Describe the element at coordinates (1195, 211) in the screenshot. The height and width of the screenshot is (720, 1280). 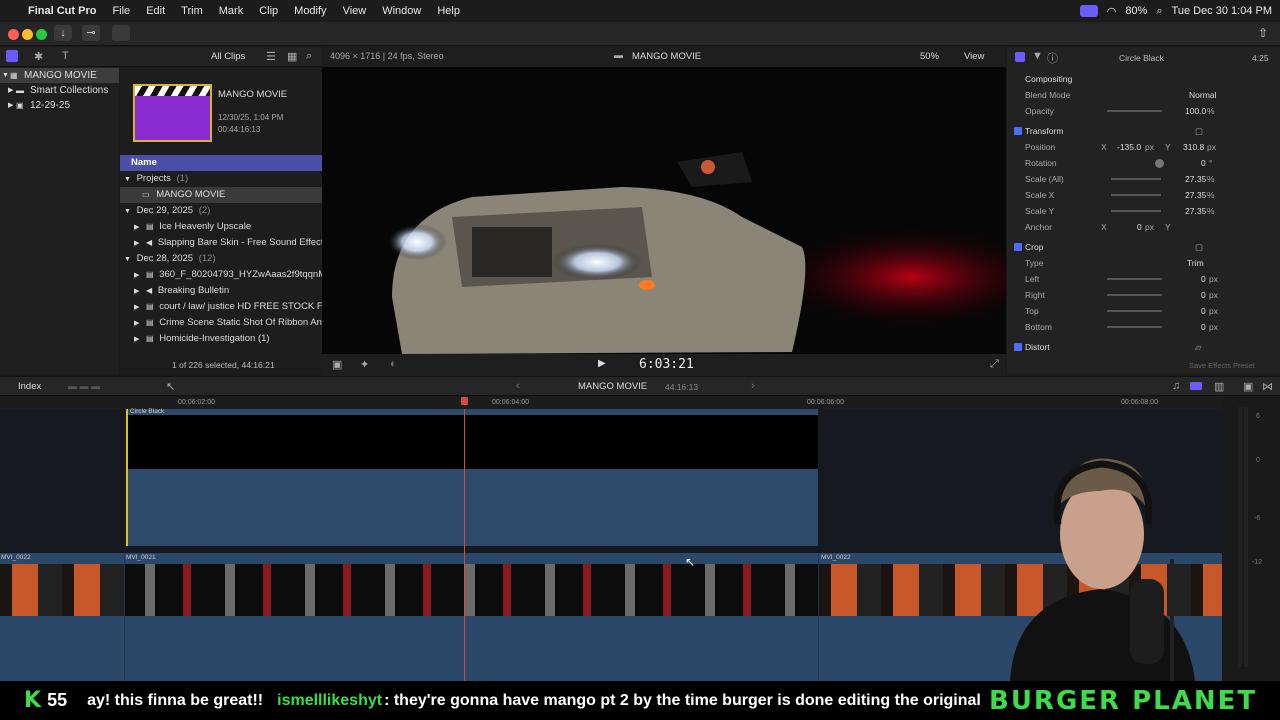
I see `scale-y-value: 27.35` at that location.